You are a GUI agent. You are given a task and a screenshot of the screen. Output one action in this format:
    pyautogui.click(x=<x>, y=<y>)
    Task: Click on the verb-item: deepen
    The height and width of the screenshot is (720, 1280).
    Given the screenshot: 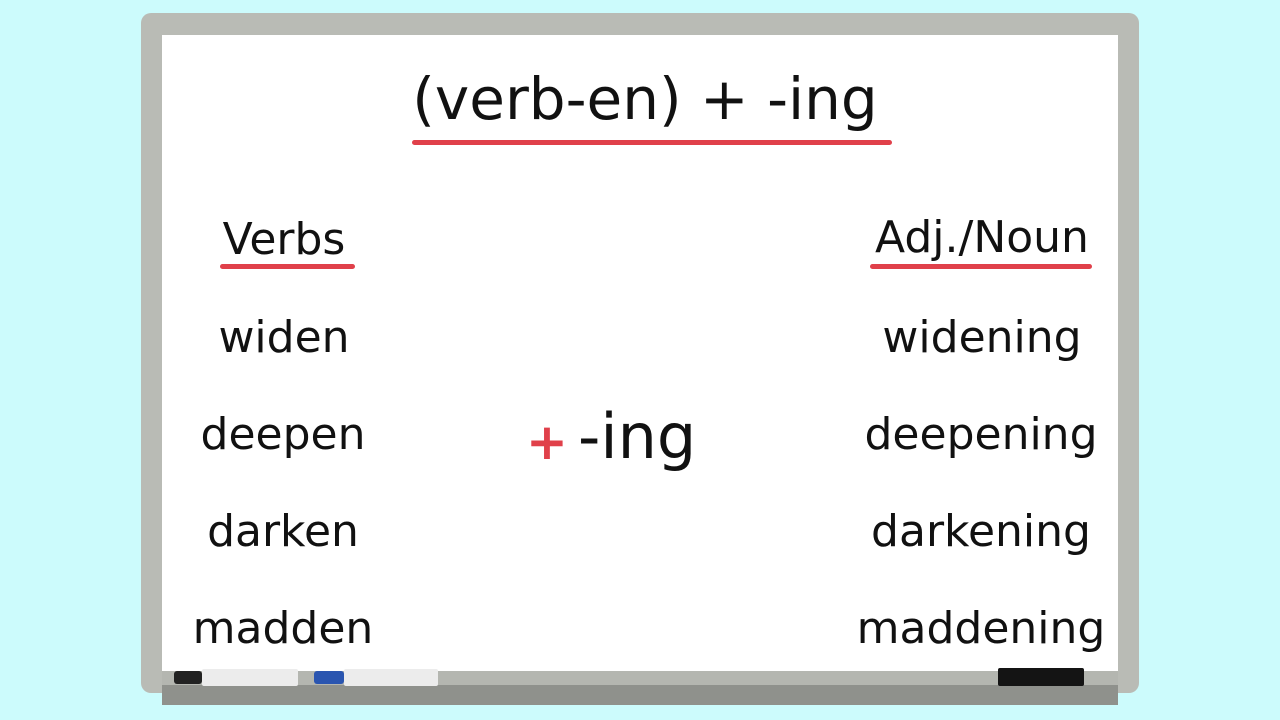 What is the action you would take?
    pyautogui.click(x=283, y=434)
    